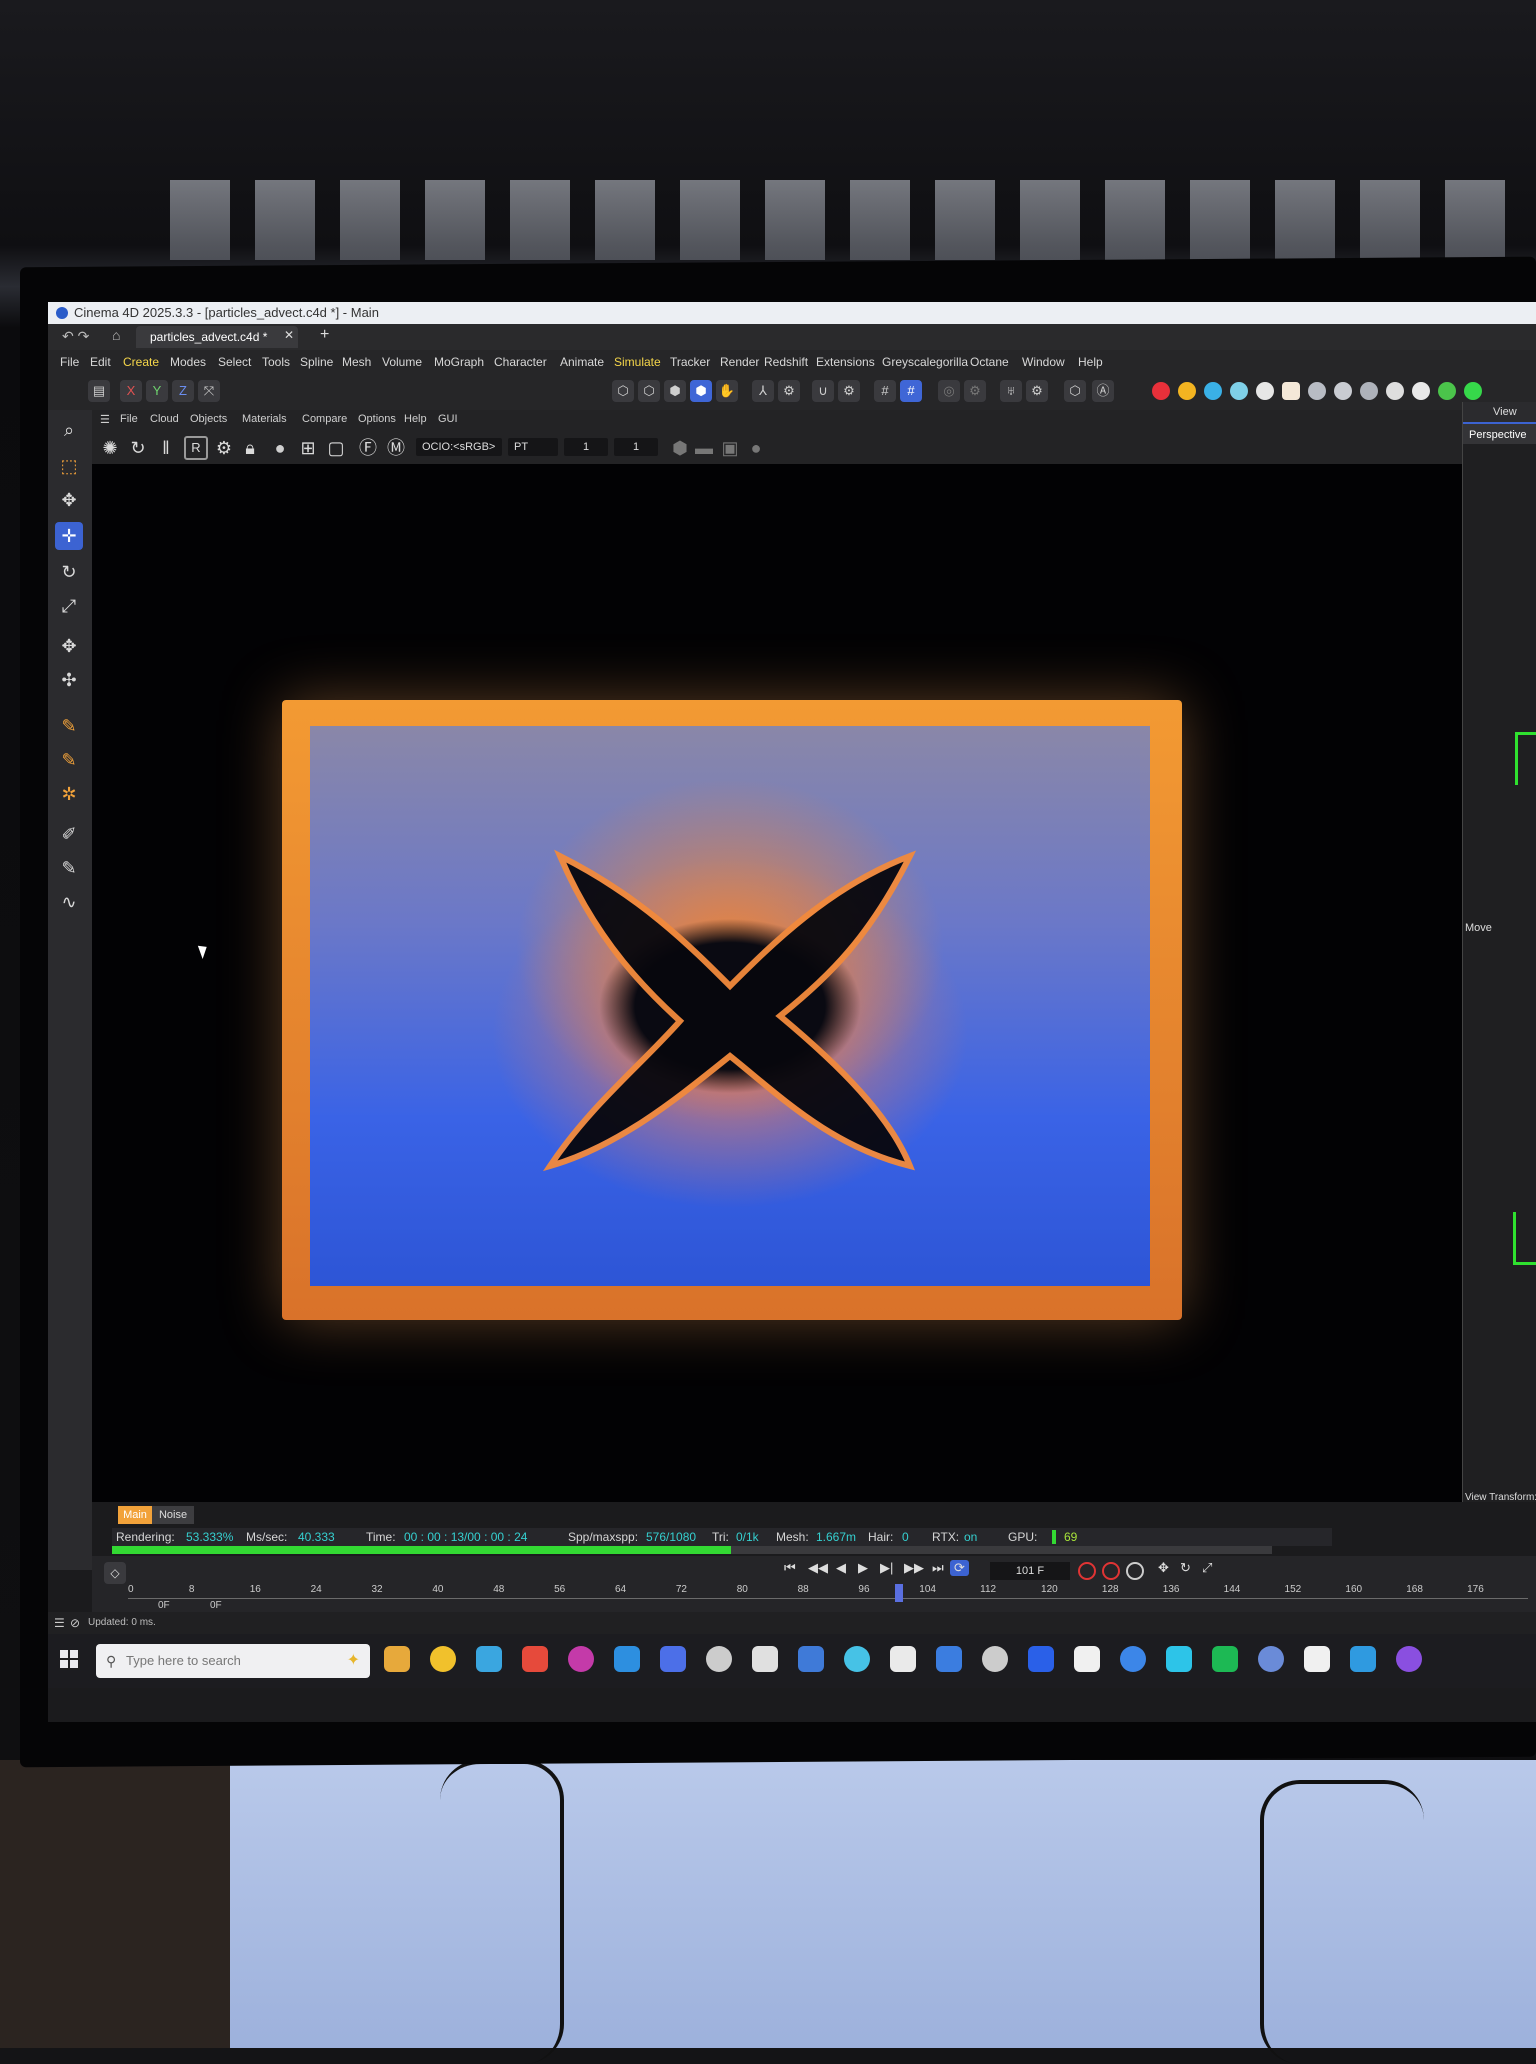  I want to click on brush-tool-icon: ✎, so click(69, 760).